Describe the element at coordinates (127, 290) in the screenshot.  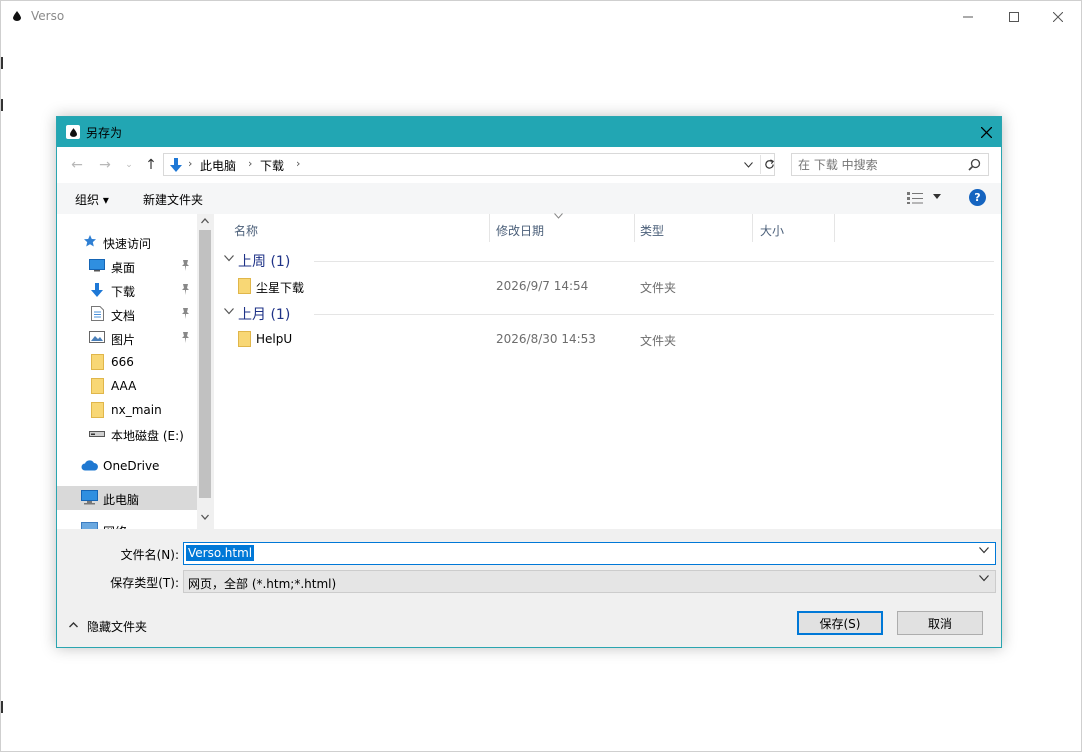
I see `nav-item-downloads: 下载` at that location.